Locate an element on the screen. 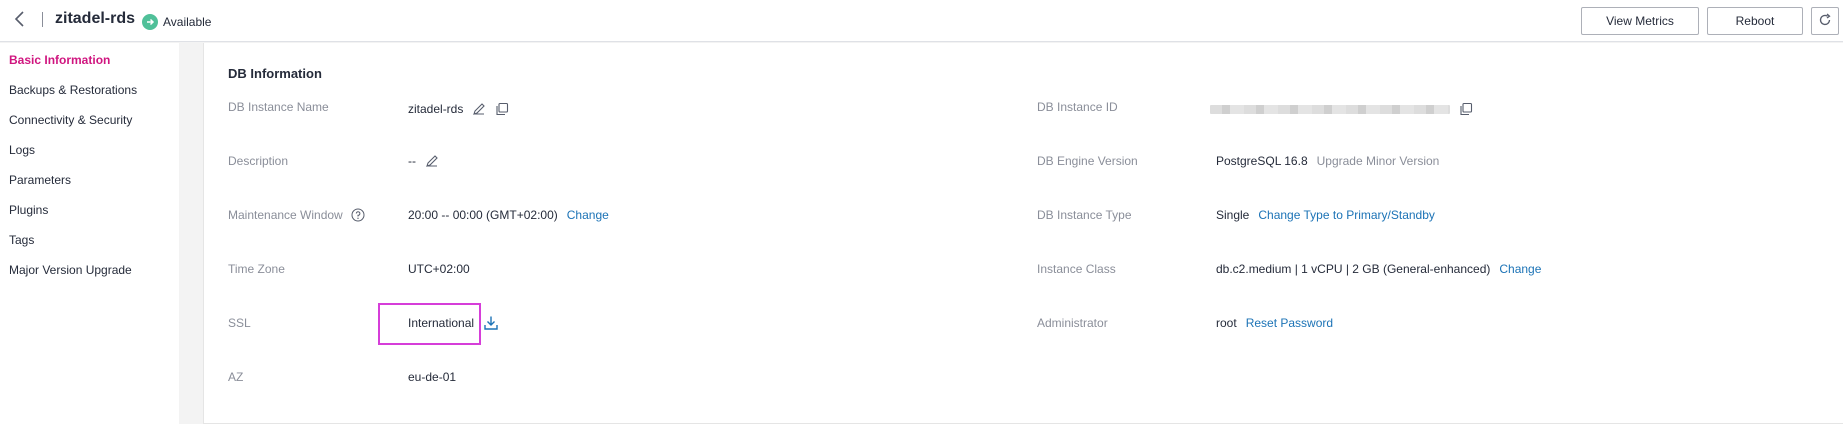  sidebar-item-tags: Tags is located at coordinates (21, 240).